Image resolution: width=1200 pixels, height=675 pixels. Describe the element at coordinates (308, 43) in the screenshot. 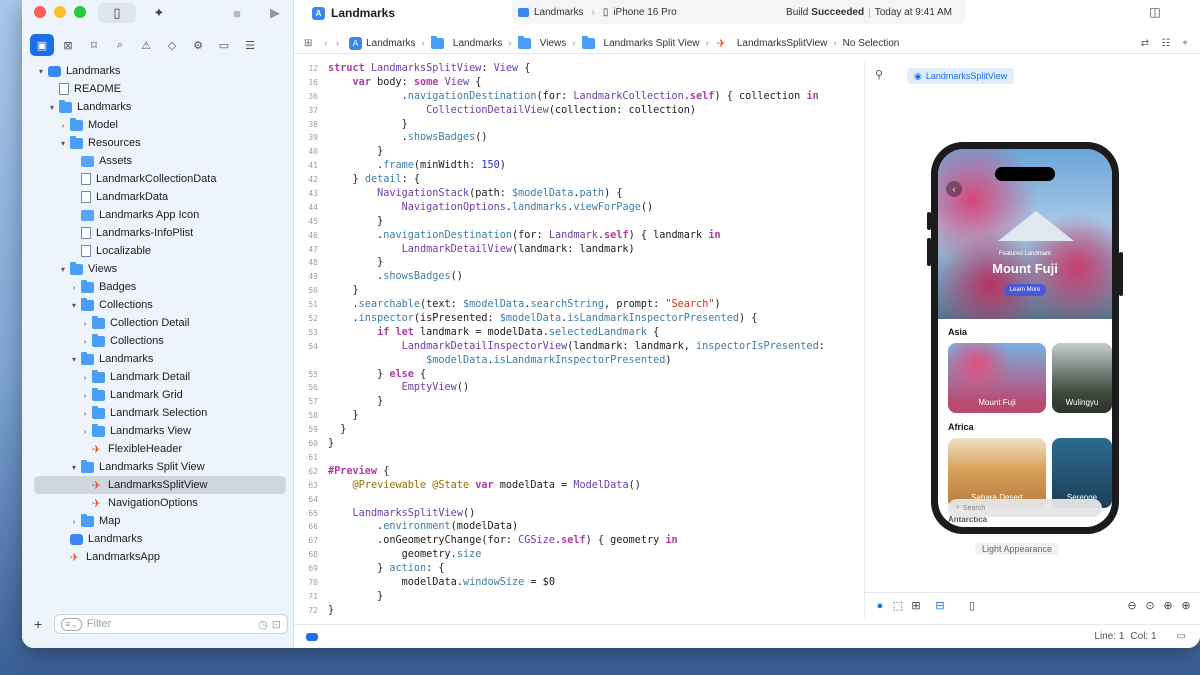

I see `grid-icon: ⊞` at that location.